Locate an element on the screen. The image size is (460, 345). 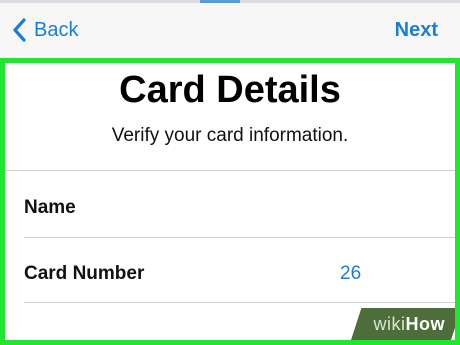
next-button: Next is located at coordinates (416, 30).